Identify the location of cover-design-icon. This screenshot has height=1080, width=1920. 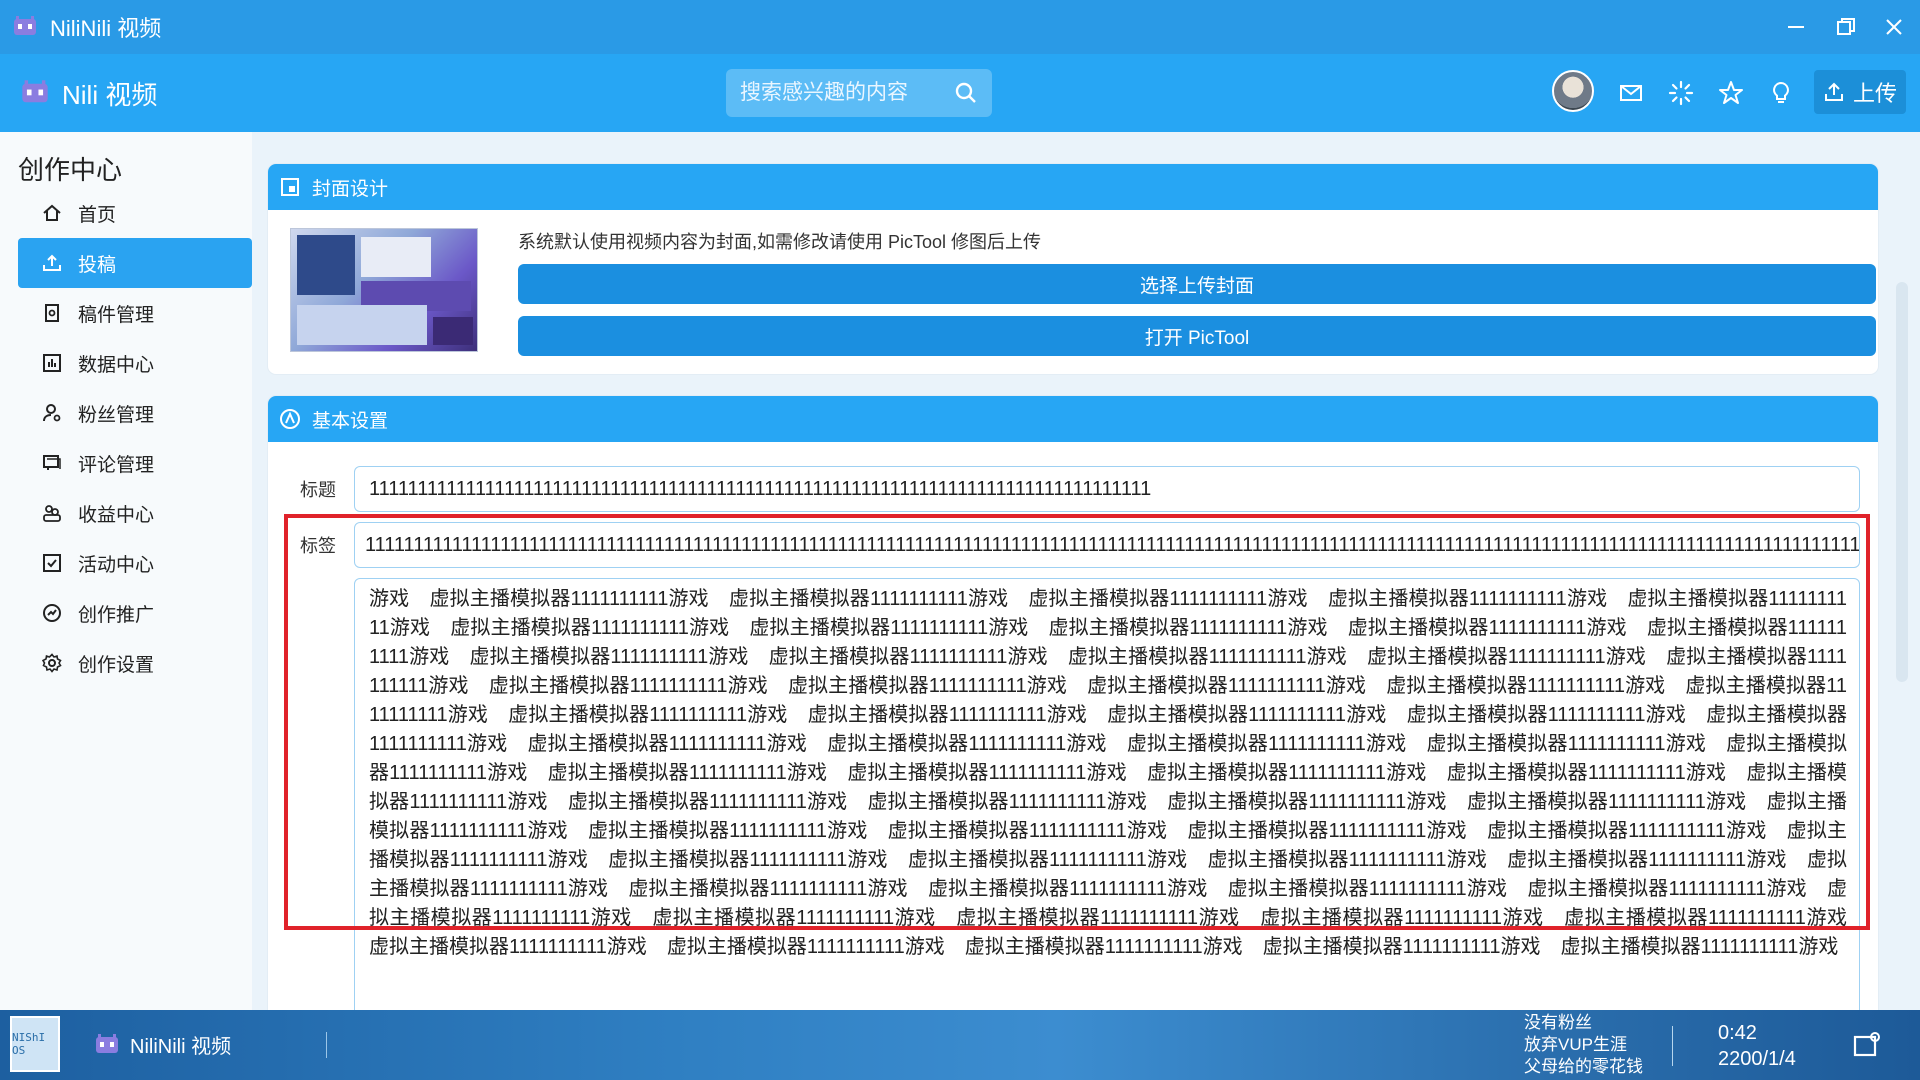
(290, 187).